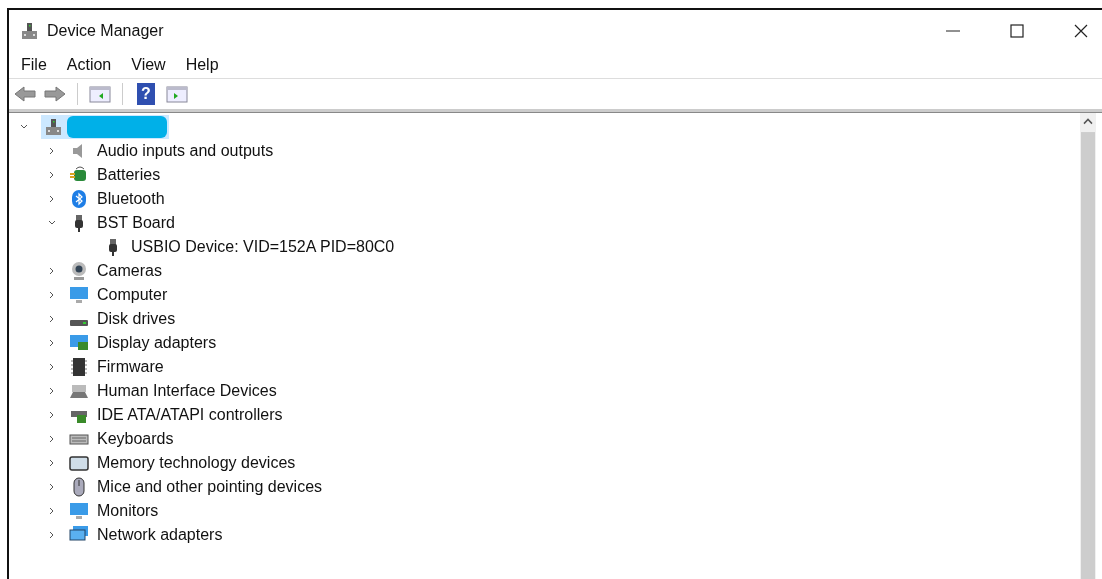 Image resolution: width=1102 pixels, height=579 pixels. I want to click on tree-item: Human Interface Devices, so click(187, 391).